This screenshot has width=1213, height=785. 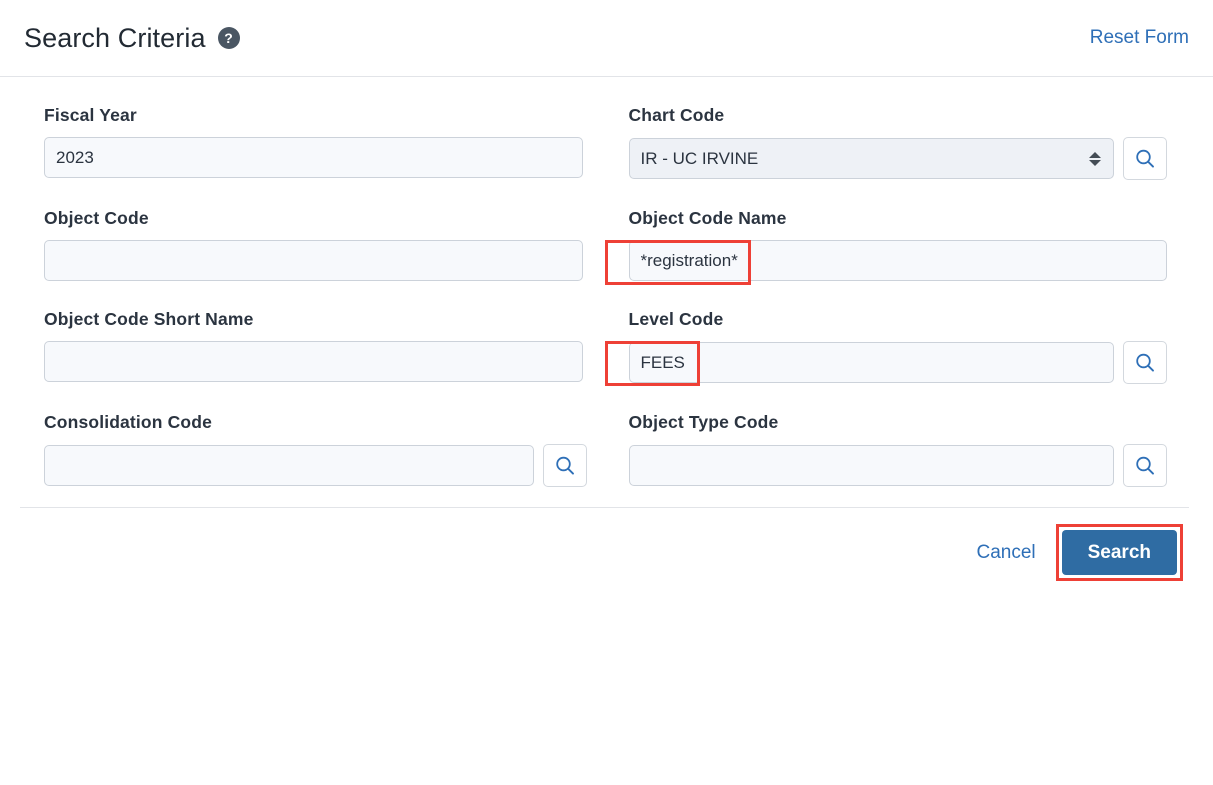 I want to click on field-consolidation-code: Consolidation Code, so click(x=312, y=449).